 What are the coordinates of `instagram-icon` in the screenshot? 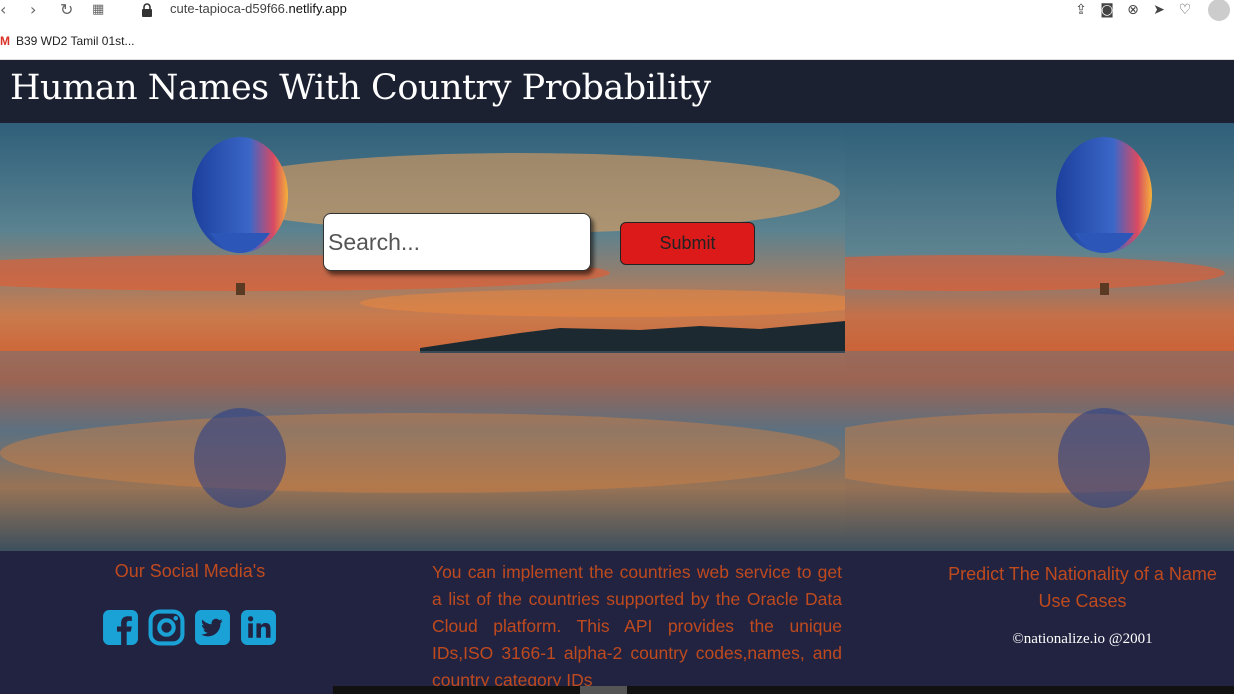 It's located at (166, 627).